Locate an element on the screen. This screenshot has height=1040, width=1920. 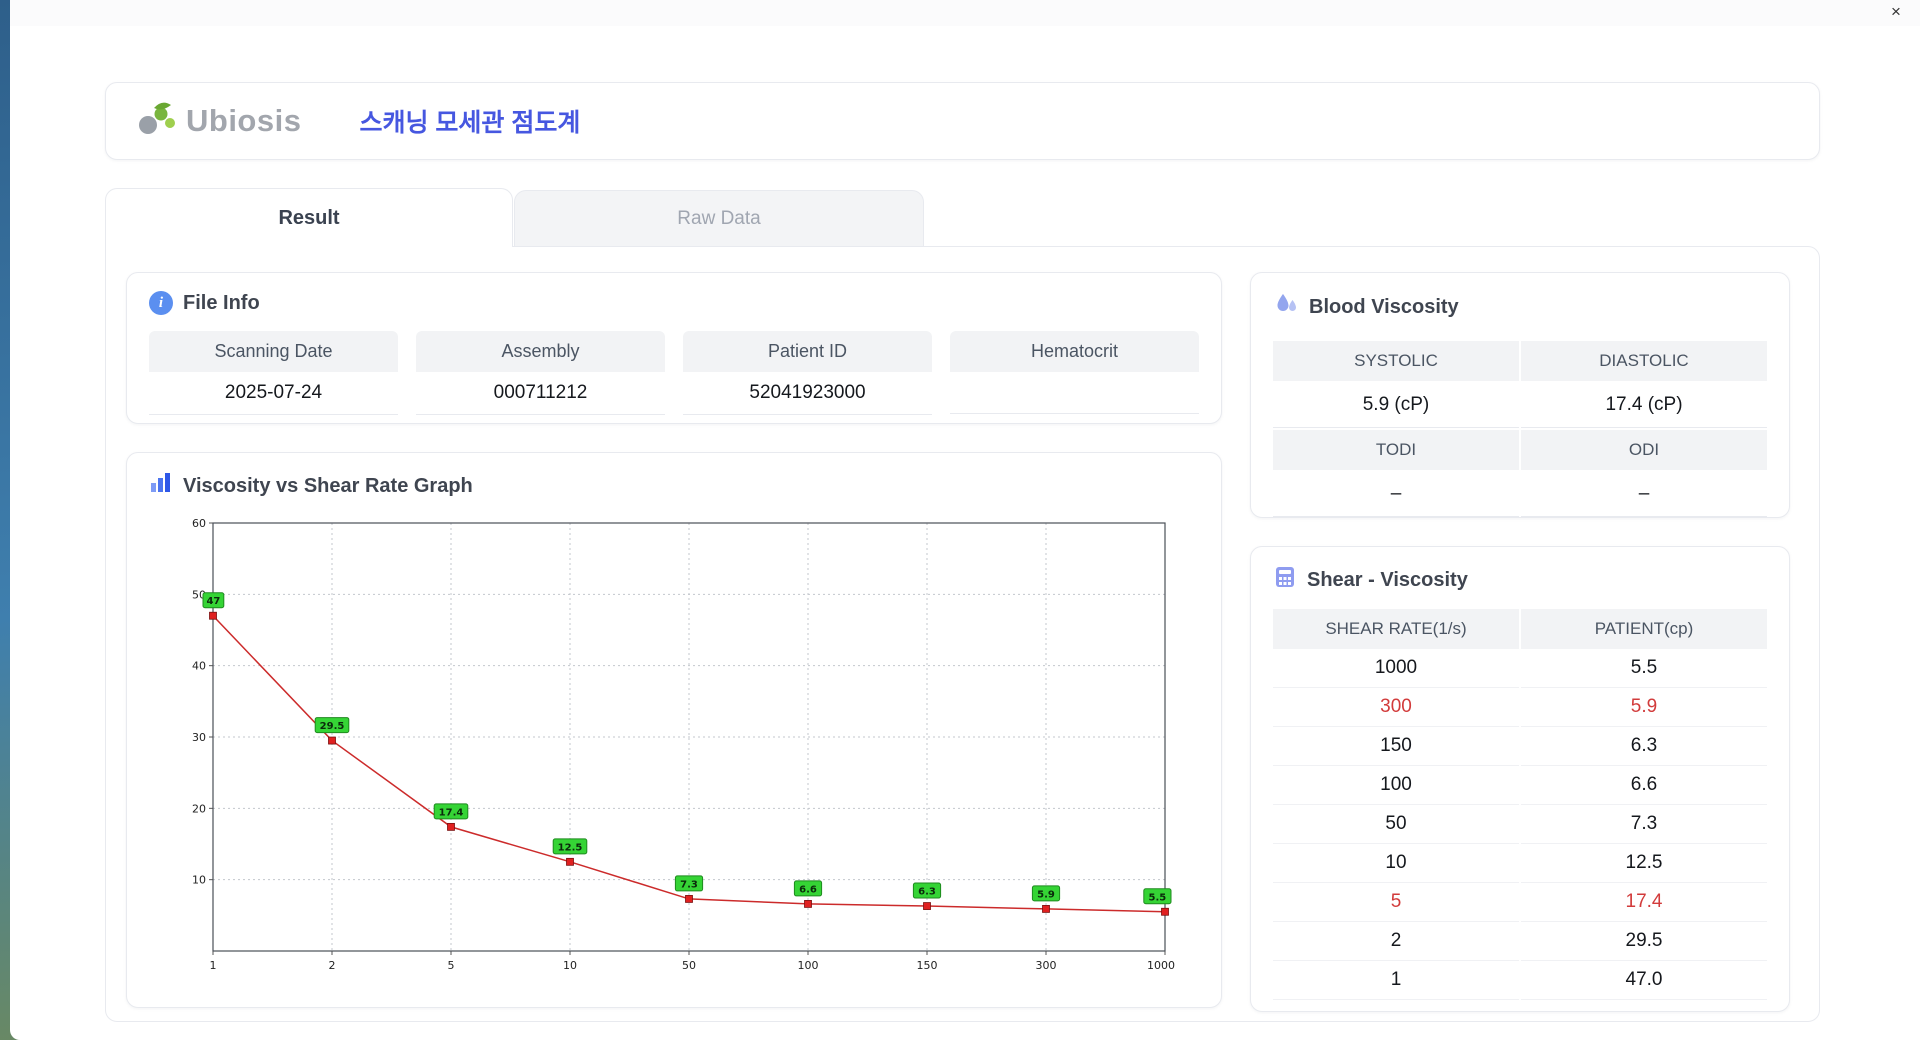
field-hematocrit: Hematocrit is located at coordinates (1074, 373).